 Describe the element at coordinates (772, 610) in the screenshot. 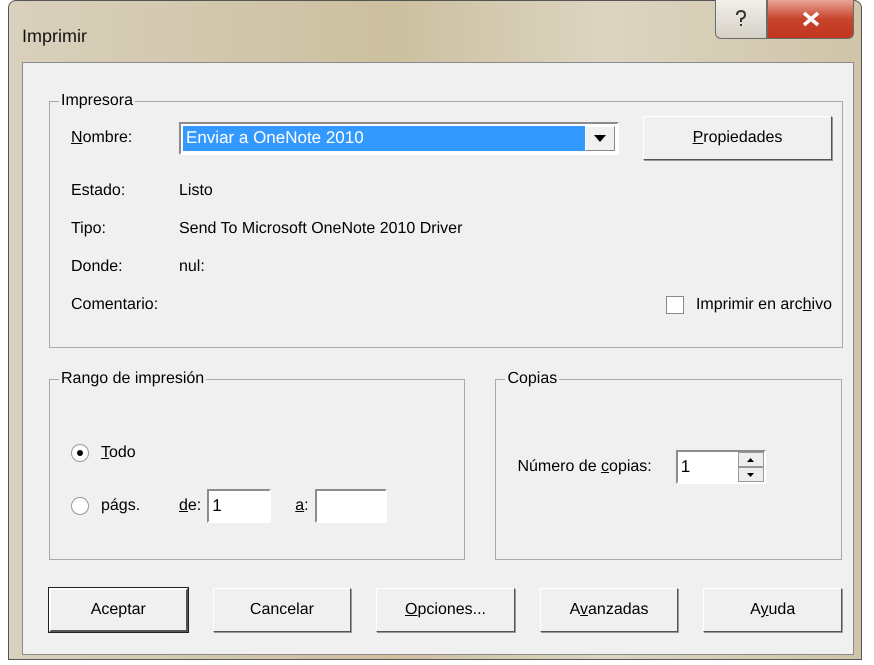

I see `dialog-button: Ayuda` at that location.